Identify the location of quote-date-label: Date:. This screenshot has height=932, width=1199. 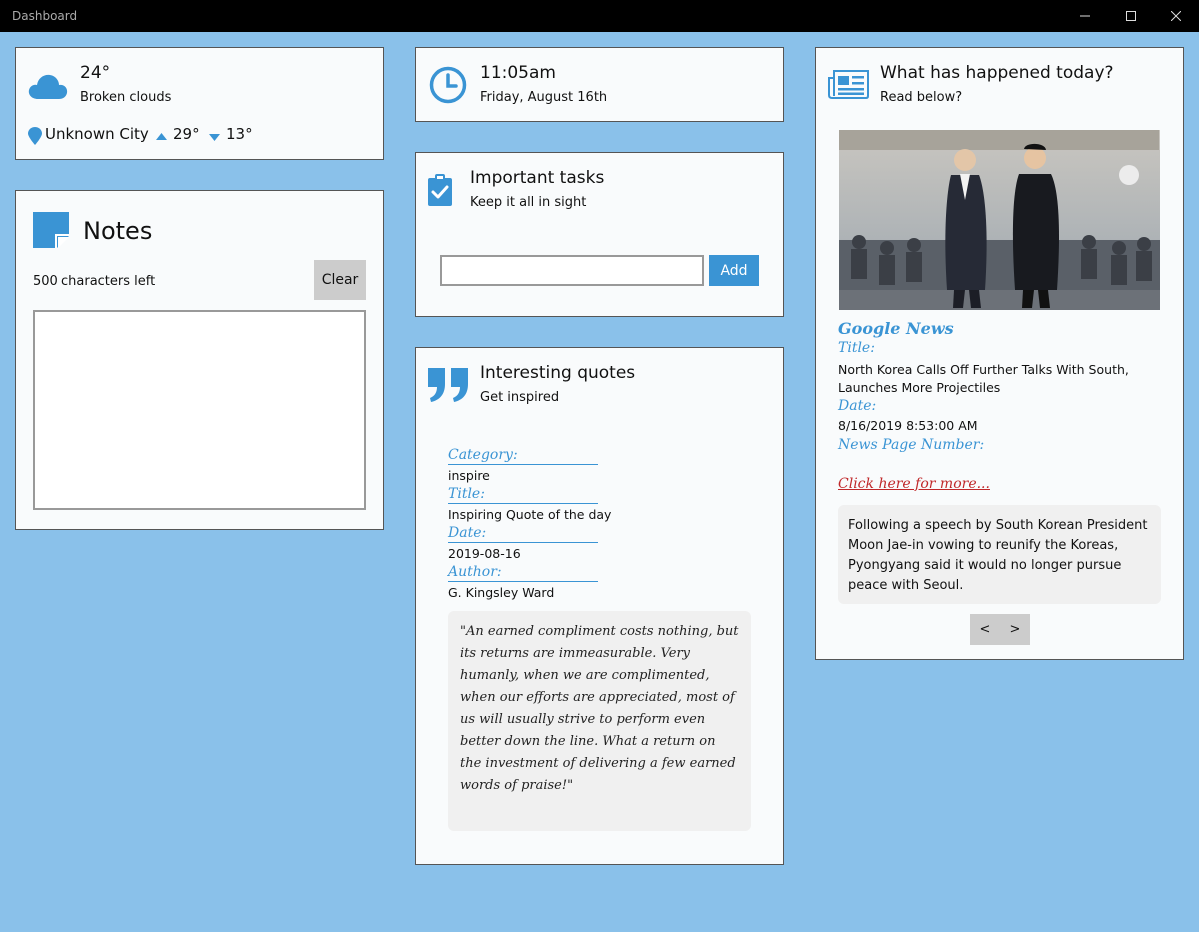
(467, 533).